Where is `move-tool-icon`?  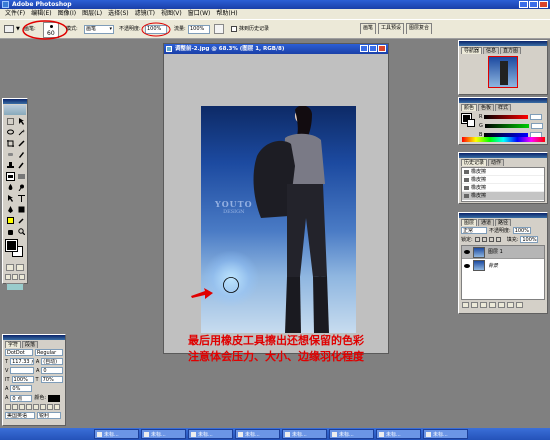
move-tool-icon is located at coordinates (21, 121).